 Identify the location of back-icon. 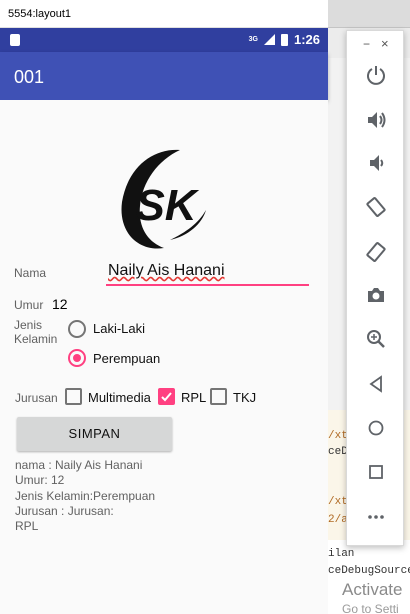
(376, 384).